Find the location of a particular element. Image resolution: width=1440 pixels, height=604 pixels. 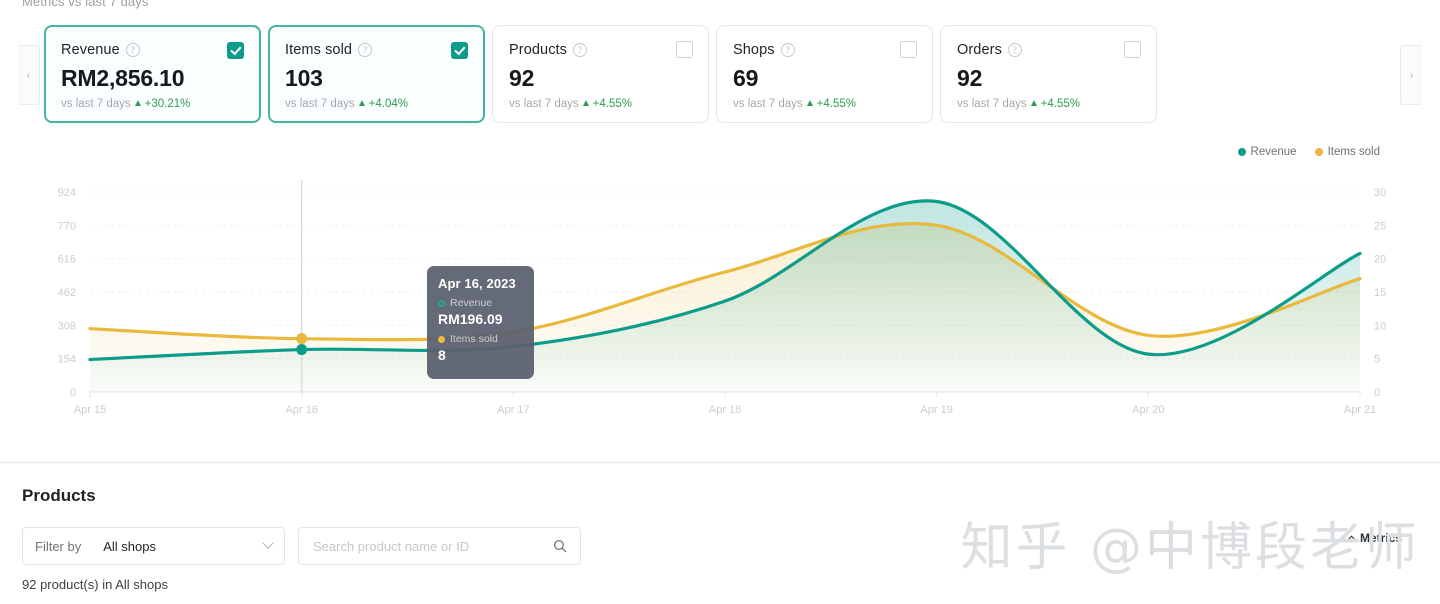

metric-card-shops: Shops ? 69 vs last 7 days +4.55% is located at coordinates (824, 74).